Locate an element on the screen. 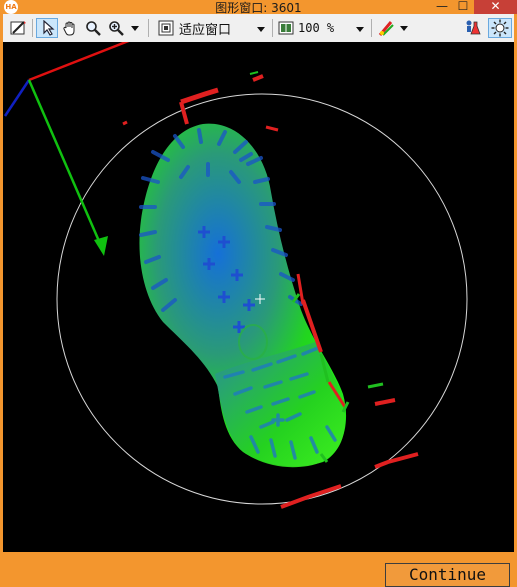  zoom-tool-button is located at coordinates (93, 28).